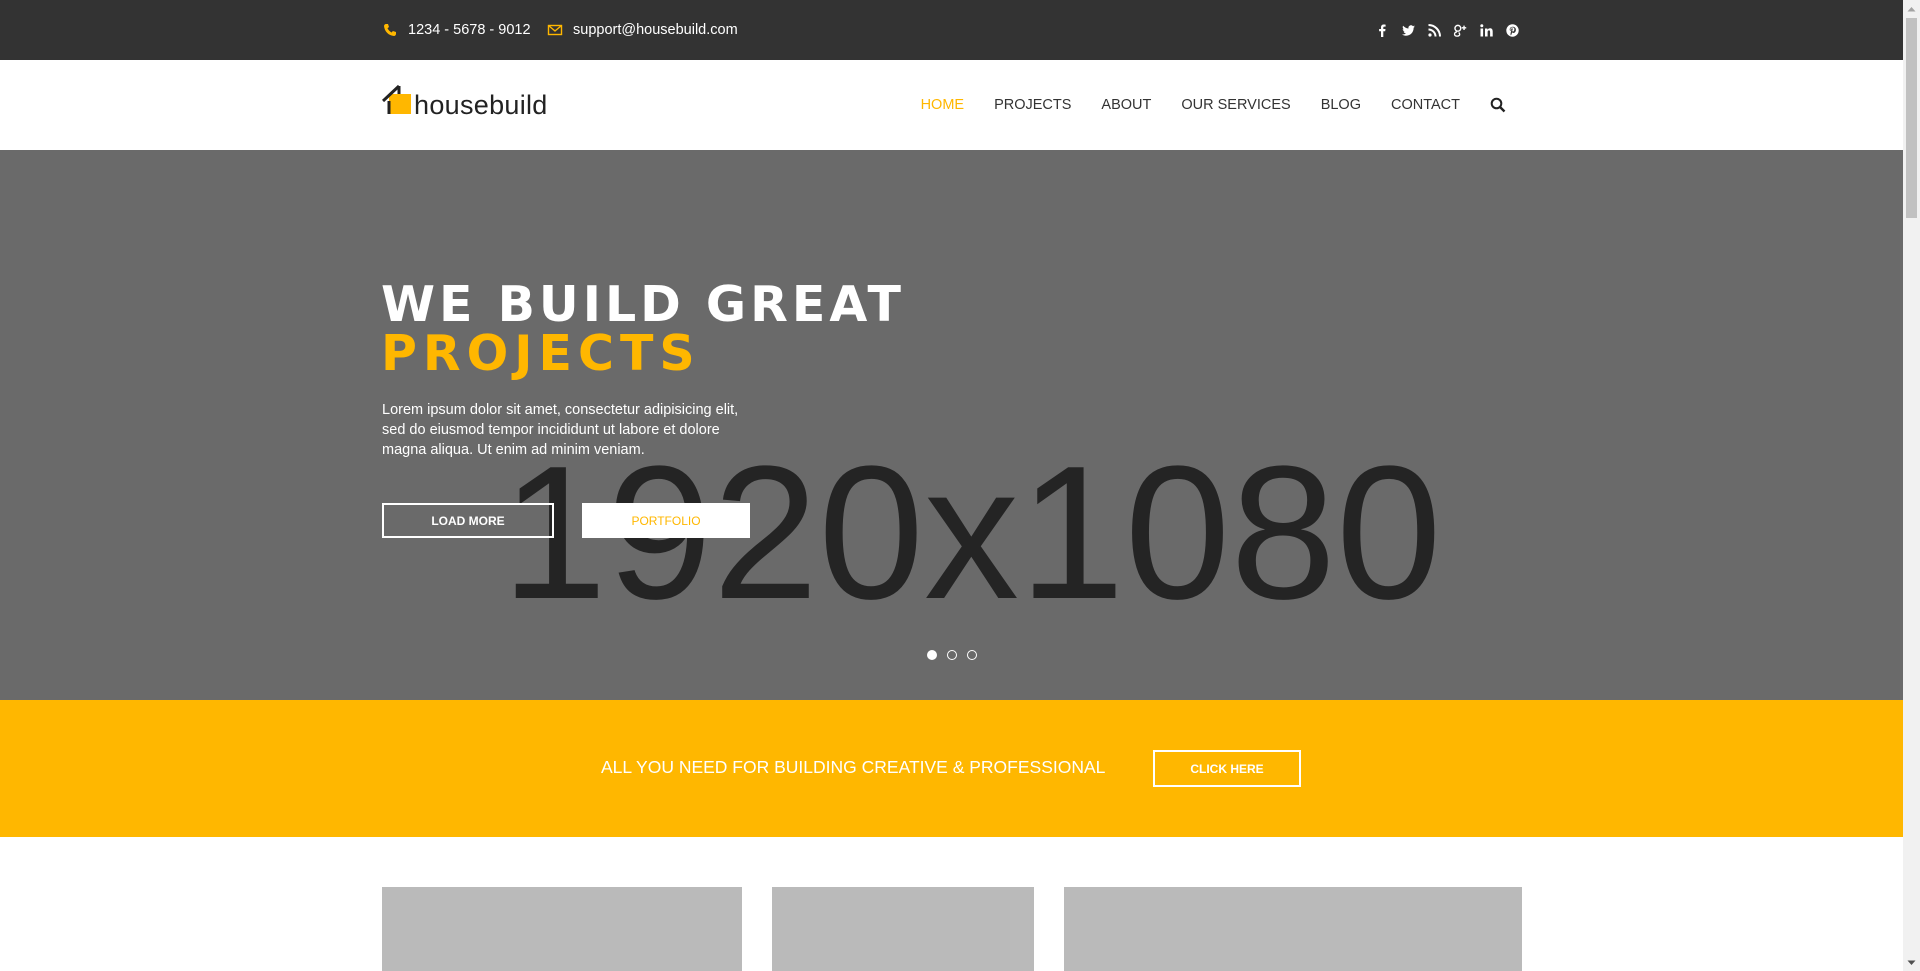 The image size is (1920, 971). What do you see at coordinates (666, 520) in the screenshot?
I see `portfolio-button: PORTFOLIO` at bounding box center [666, 520].